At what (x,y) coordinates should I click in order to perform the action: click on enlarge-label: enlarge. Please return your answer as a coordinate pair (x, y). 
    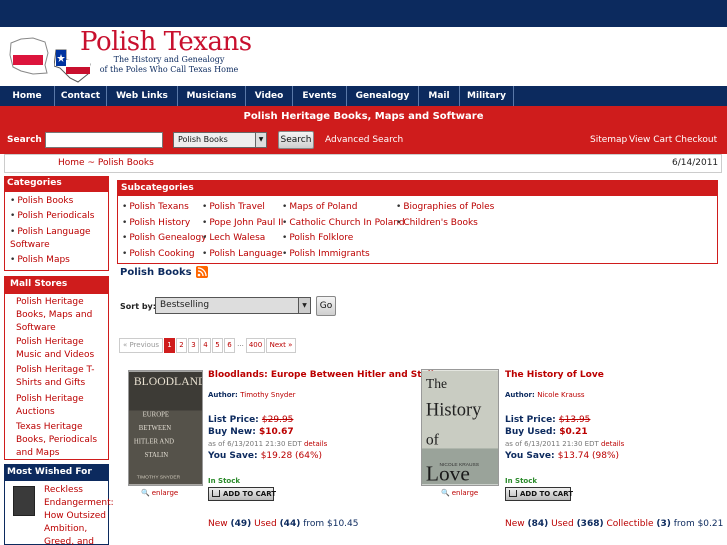
    Looking at the image, I should click on (465, 493).